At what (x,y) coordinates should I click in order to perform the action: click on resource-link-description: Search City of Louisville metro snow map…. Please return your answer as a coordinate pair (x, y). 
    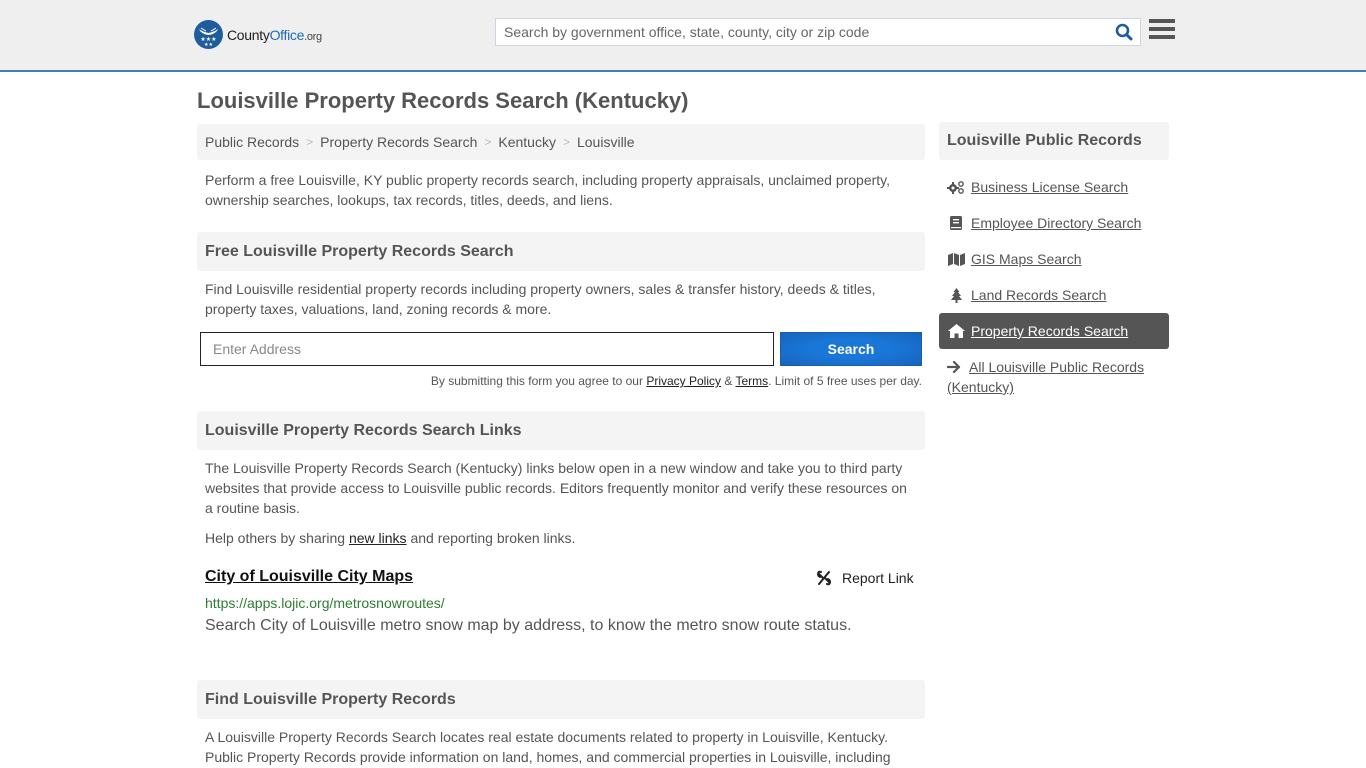
    Looking at the image, I should click on (528, 625).